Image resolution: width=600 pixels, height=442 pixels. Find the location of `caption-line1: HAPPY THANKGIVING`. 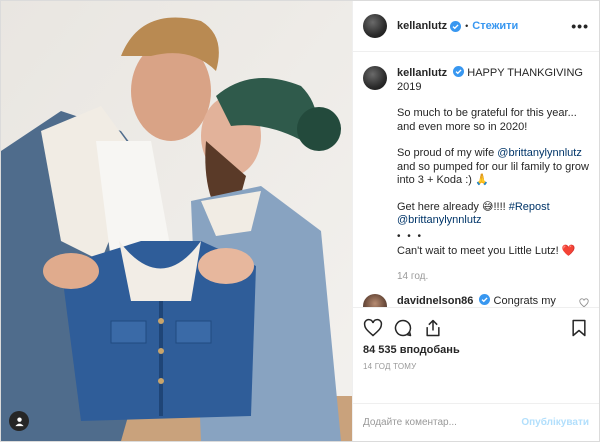

caption-line1: HAPPY THANKGIVING is located at coordinates (525, 73).